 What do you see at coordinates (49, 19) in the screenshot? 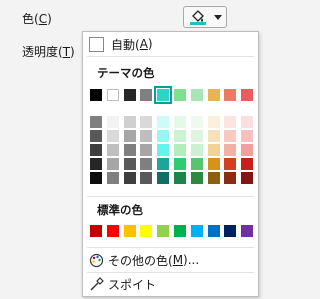
I see `color-label-tail: )` at bounding box center [49, 19].